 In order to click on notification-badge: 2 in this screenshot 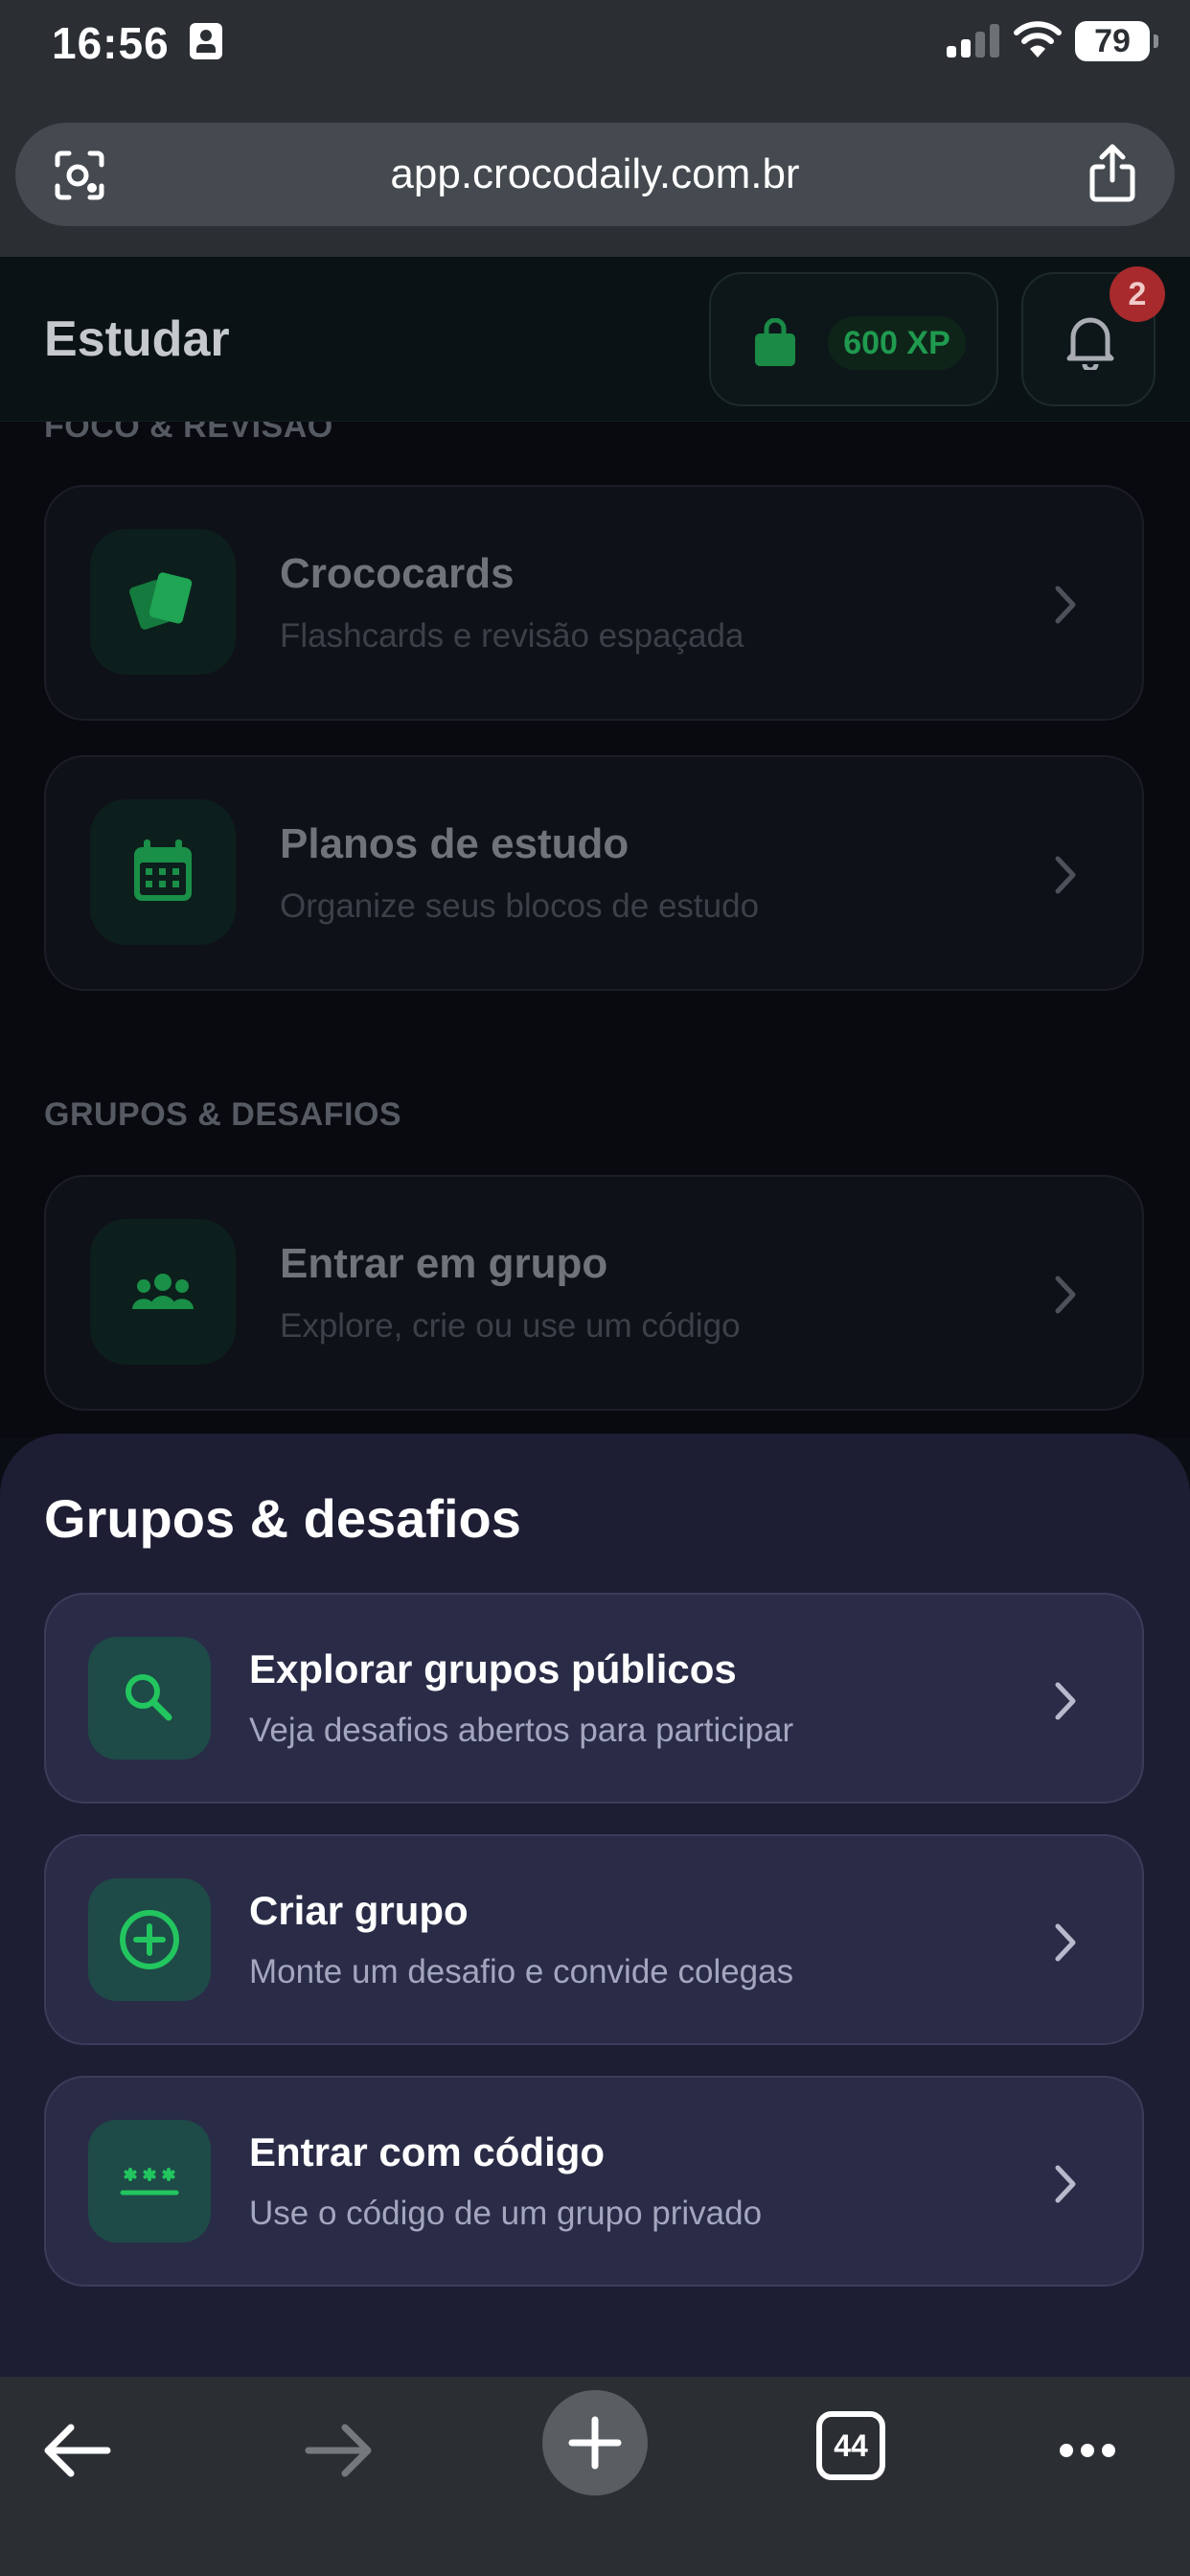, I will do `click(1137, 294)`.